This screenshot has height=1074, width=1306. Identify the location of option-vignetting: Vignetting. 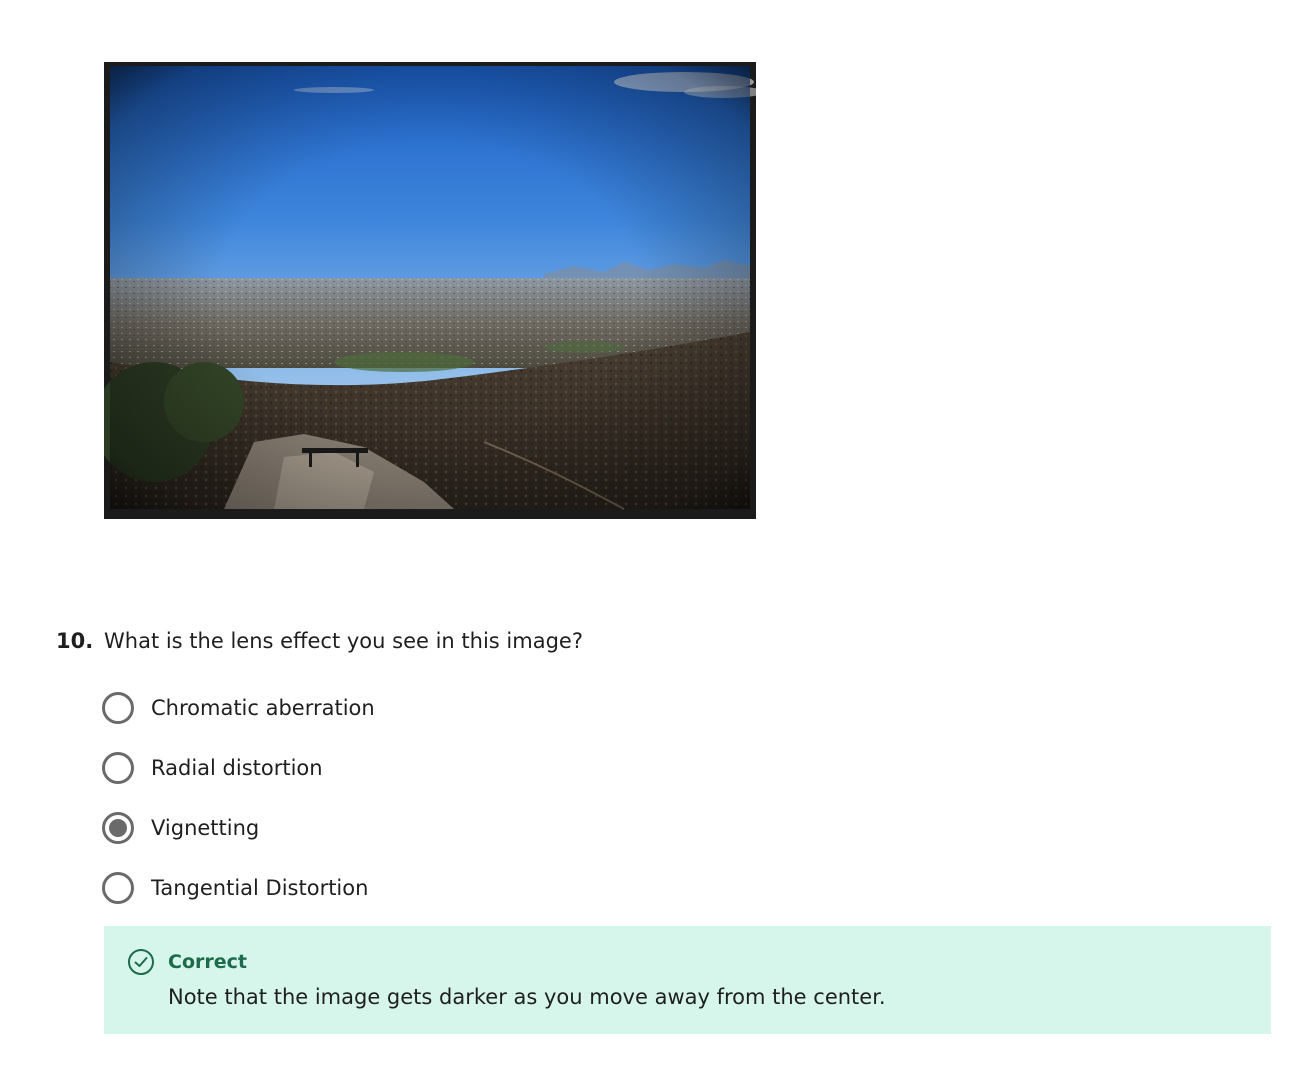
(402, 828).